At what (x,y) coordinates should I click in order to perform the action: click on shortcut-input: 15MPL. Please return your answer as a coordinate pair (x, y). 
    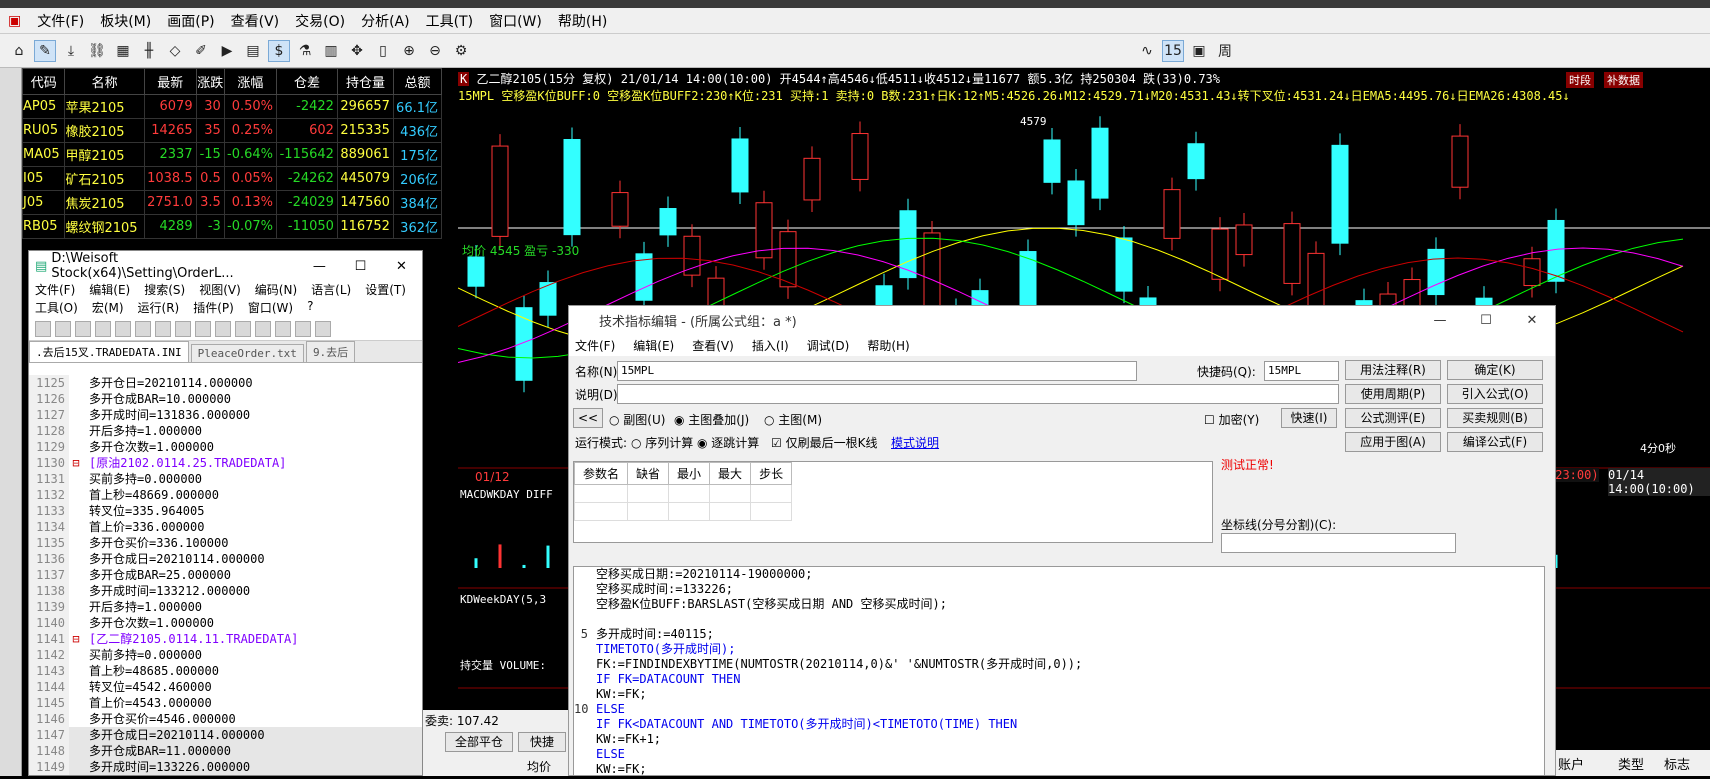
    Looking at the image, I should click on (1301, 371).